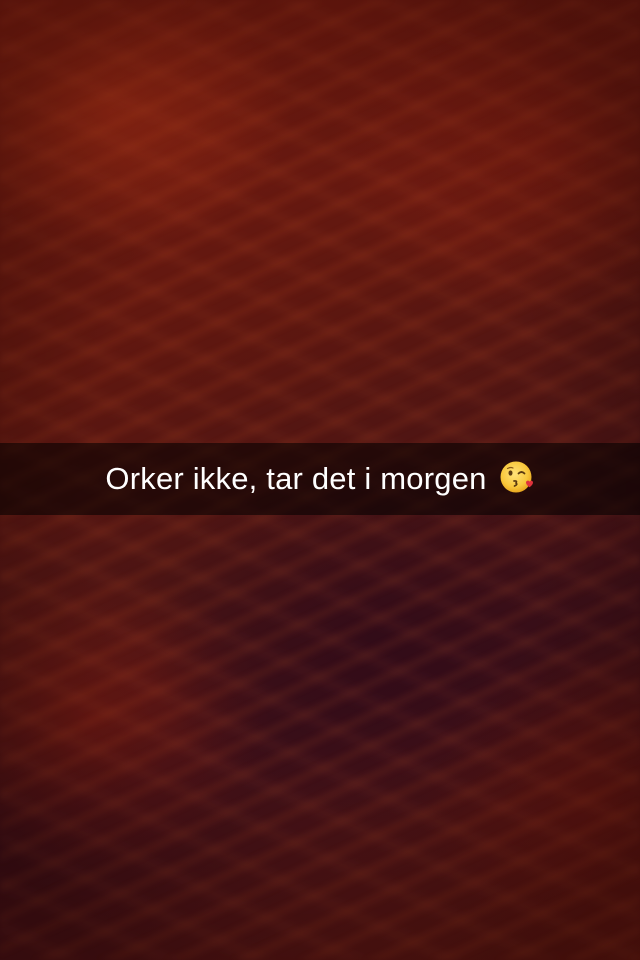  I want to click on caption-text: Orker ikke, tar det i morgen, so click(296, 478).